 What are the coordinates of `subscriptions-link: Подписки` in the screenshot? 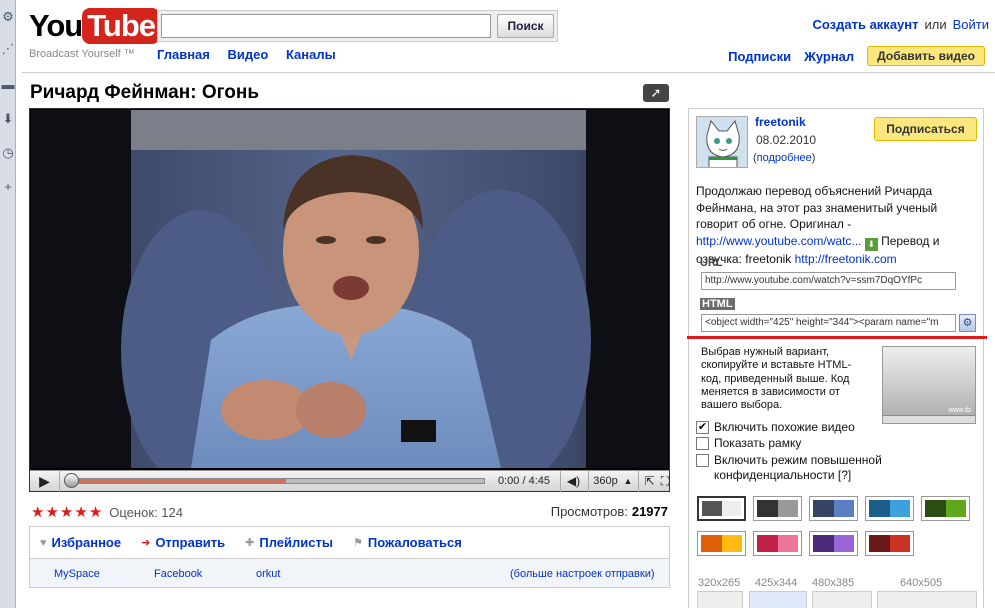 It's located at (759, 56).